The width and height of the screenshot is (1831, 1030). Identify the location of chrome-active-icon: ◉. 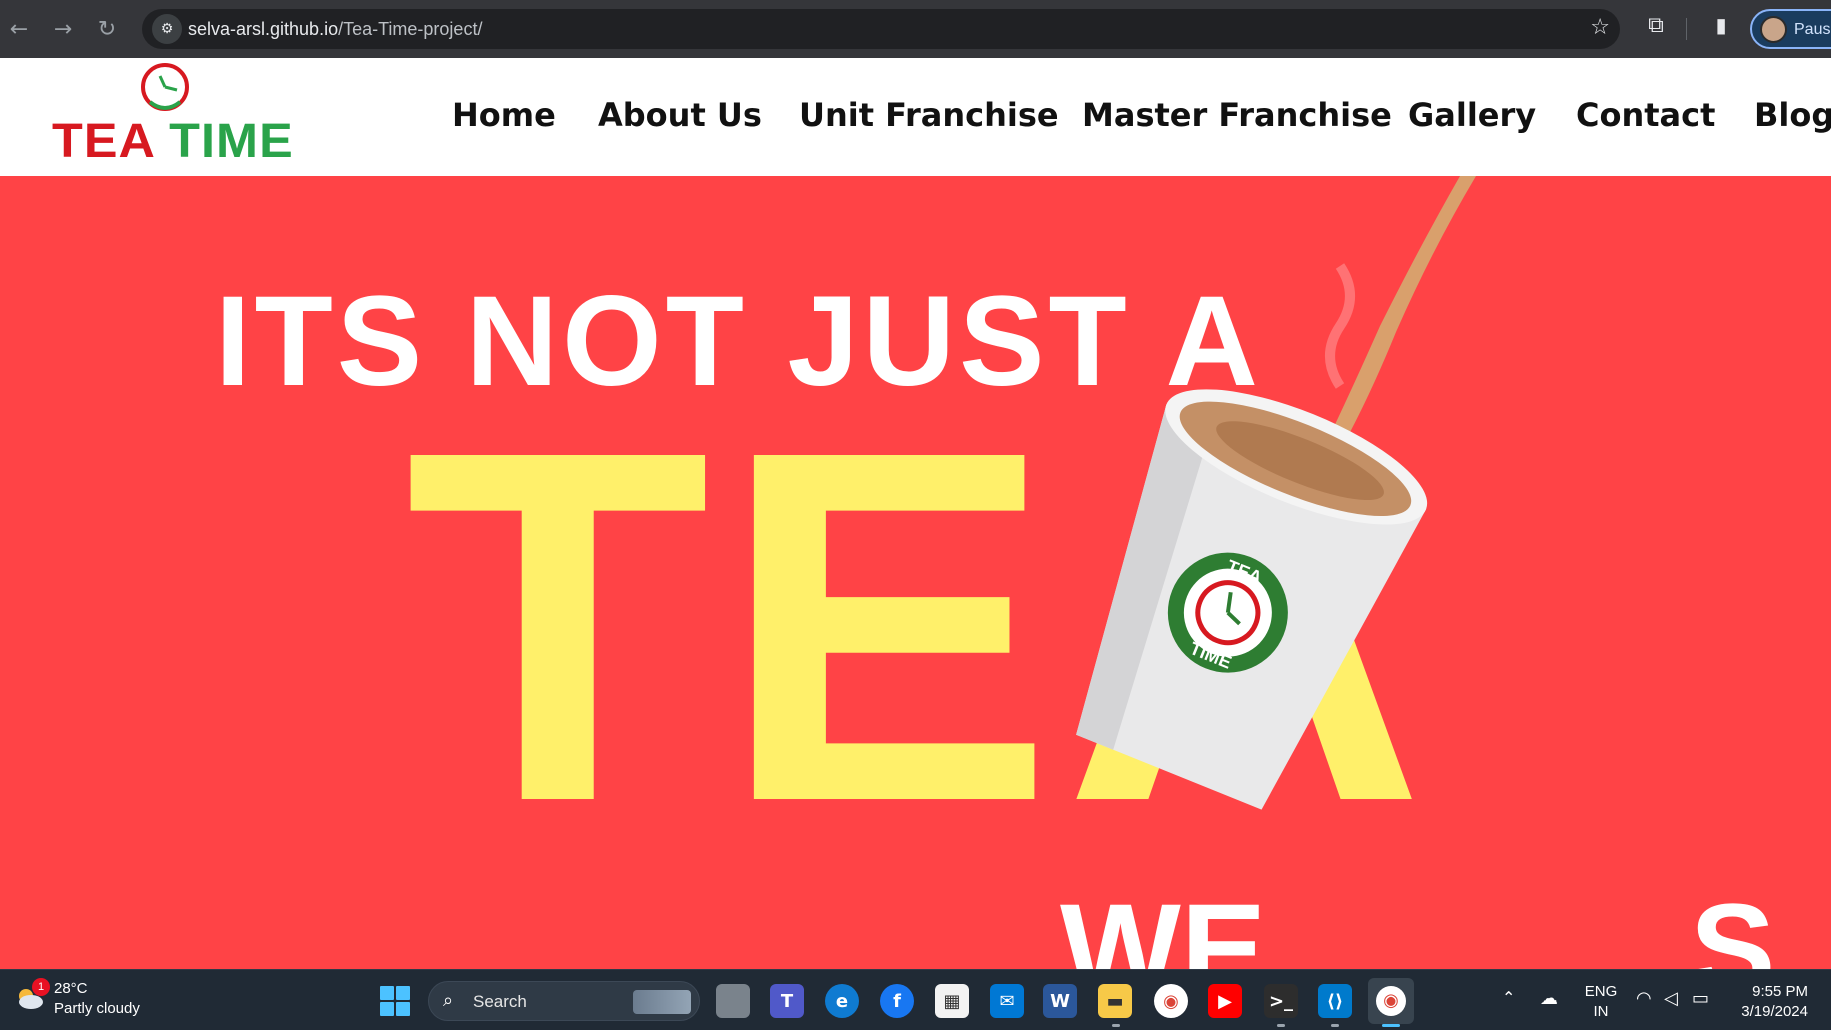
(1391, 1001).